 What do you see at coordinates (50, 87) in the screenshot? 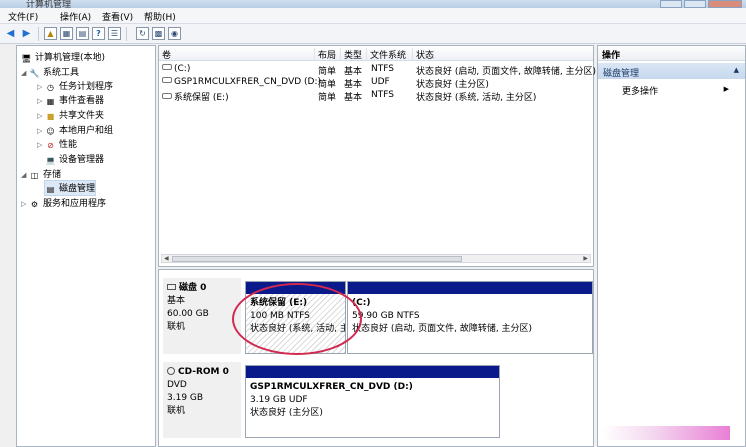
I see `clock-icon: ◷` at bounding box center [50, 87].